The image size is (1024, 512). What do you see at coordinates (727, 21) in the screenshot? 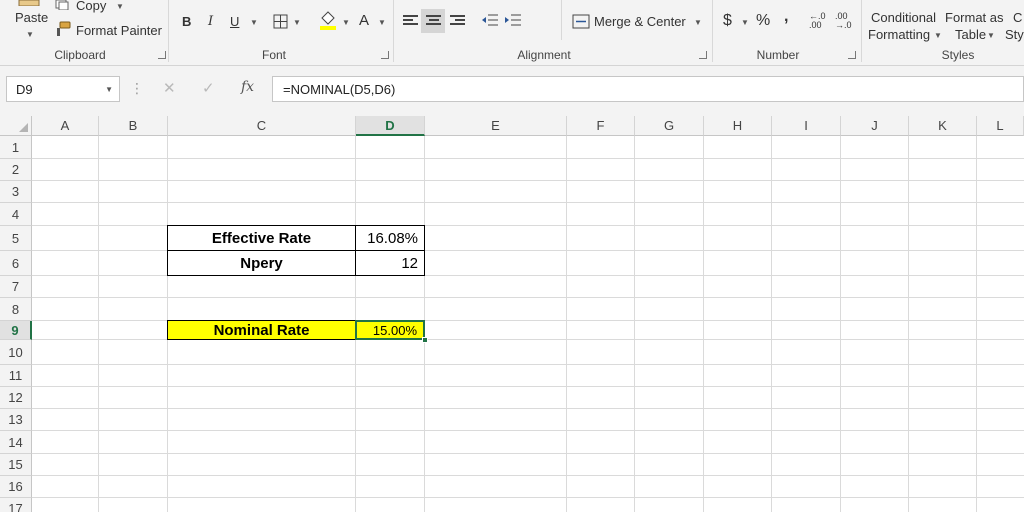
I see `currency-format-button: $` at bounding box center [727, 21].